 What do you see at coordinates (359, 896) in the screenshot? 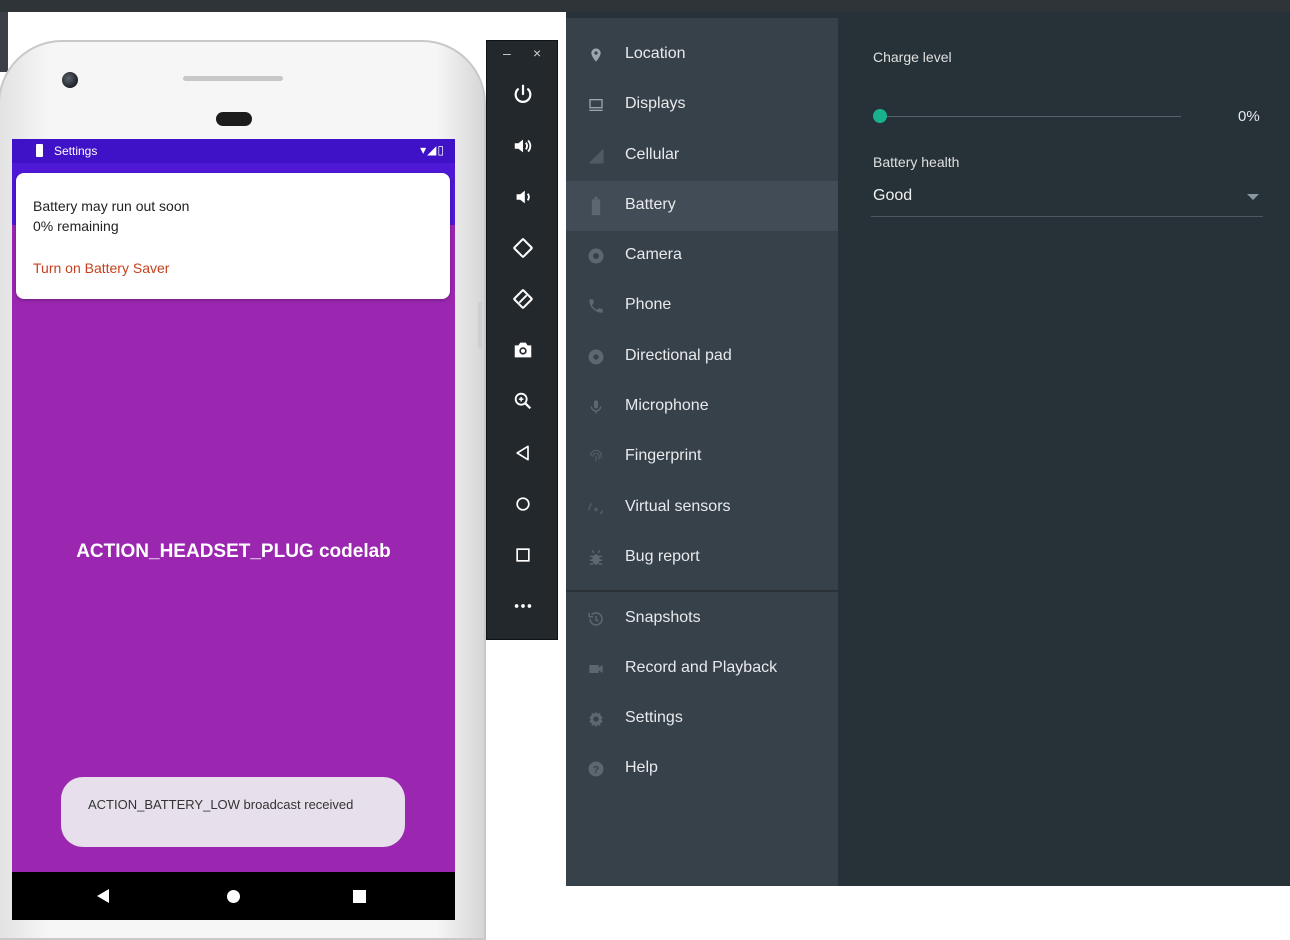
I see `nav-recents-icon` at bounding box center [359, 896].